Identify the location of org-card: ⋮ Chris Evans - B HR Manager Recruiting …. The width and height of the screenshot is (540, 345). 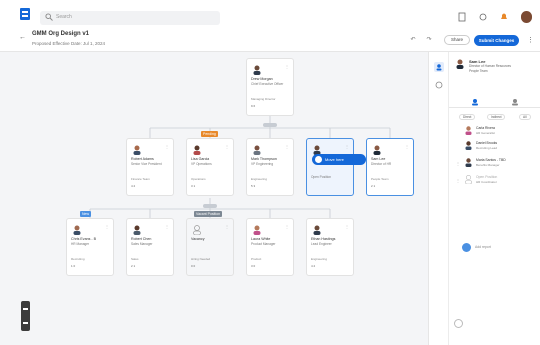
(90, 247).